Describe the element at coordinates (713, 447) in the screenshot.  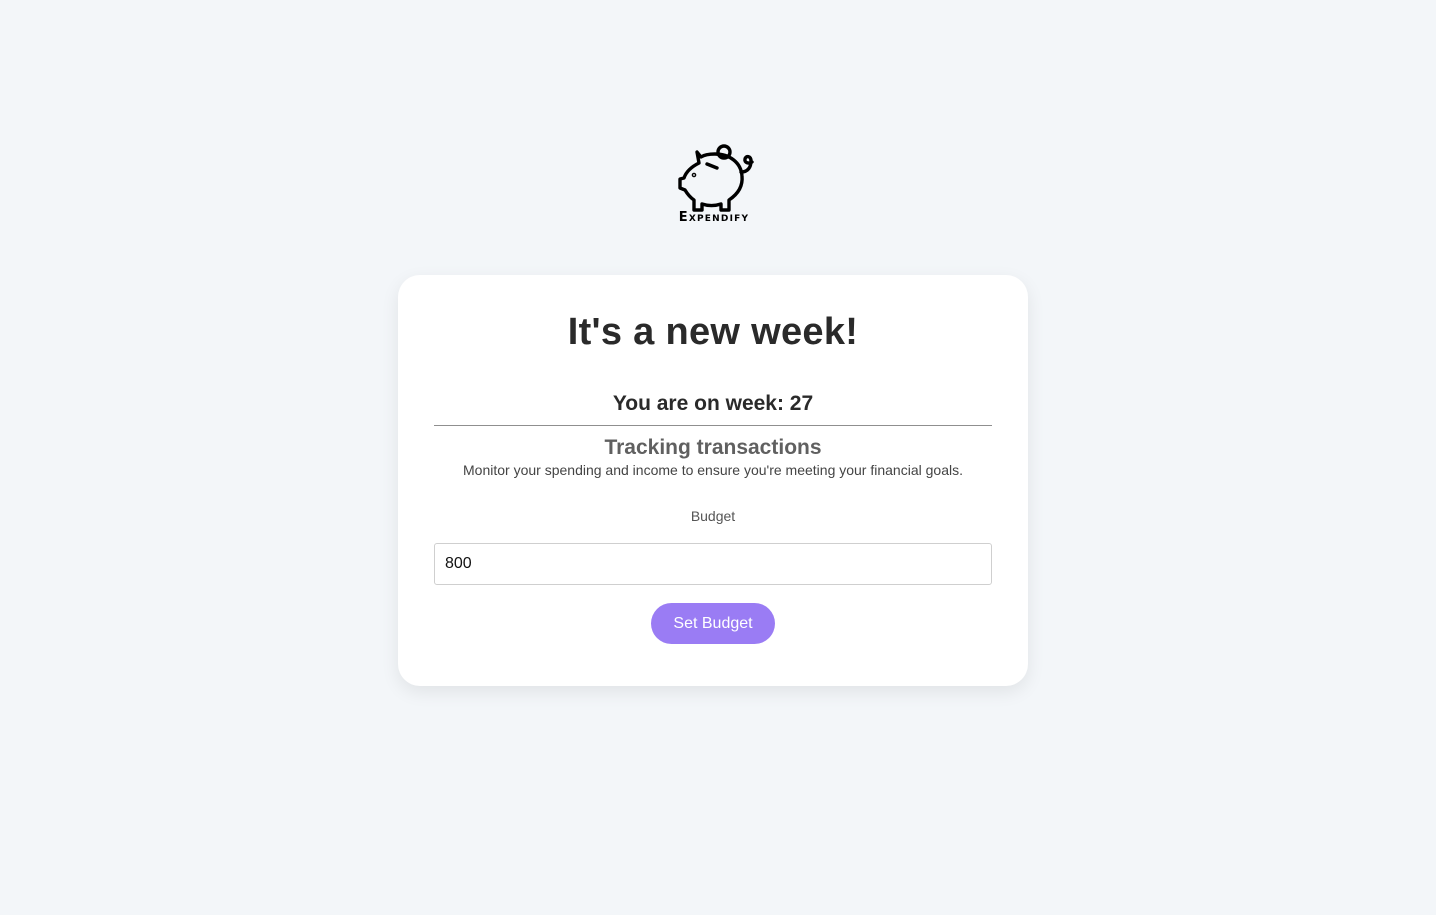
I see `section-title: Tracking transactions` at that location.